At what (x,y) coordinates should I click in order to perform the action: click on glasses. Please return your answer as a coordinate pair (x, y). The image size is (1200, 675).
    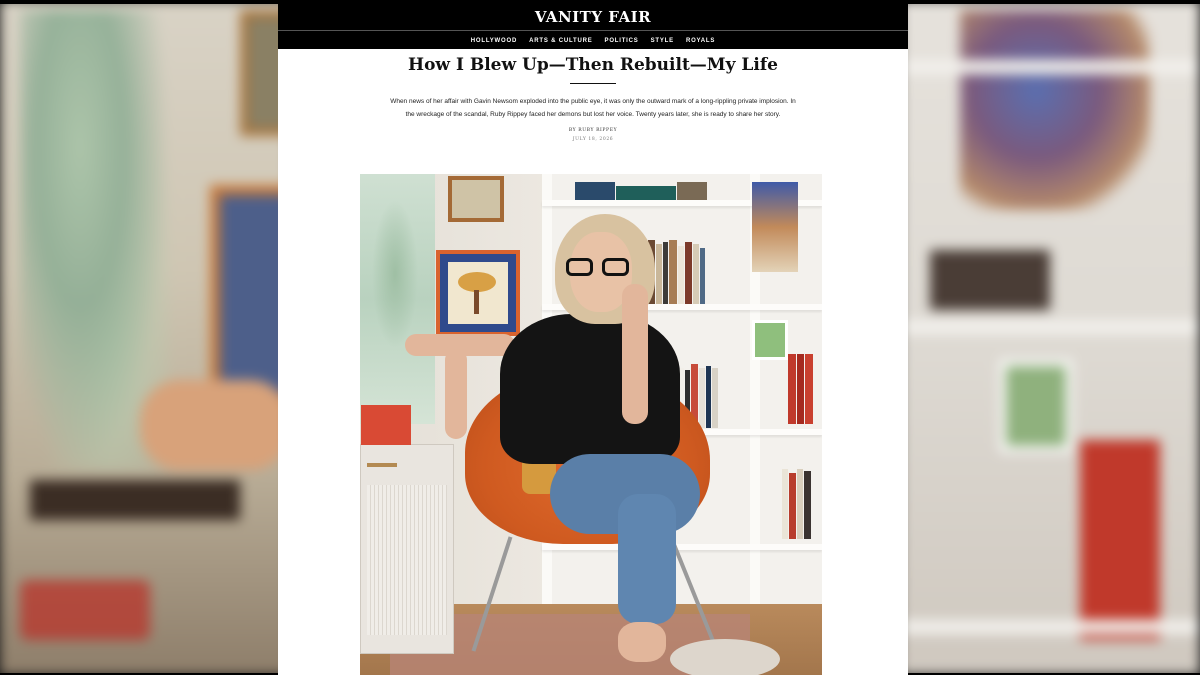
    Looking at the image, I should click on (599, 267).